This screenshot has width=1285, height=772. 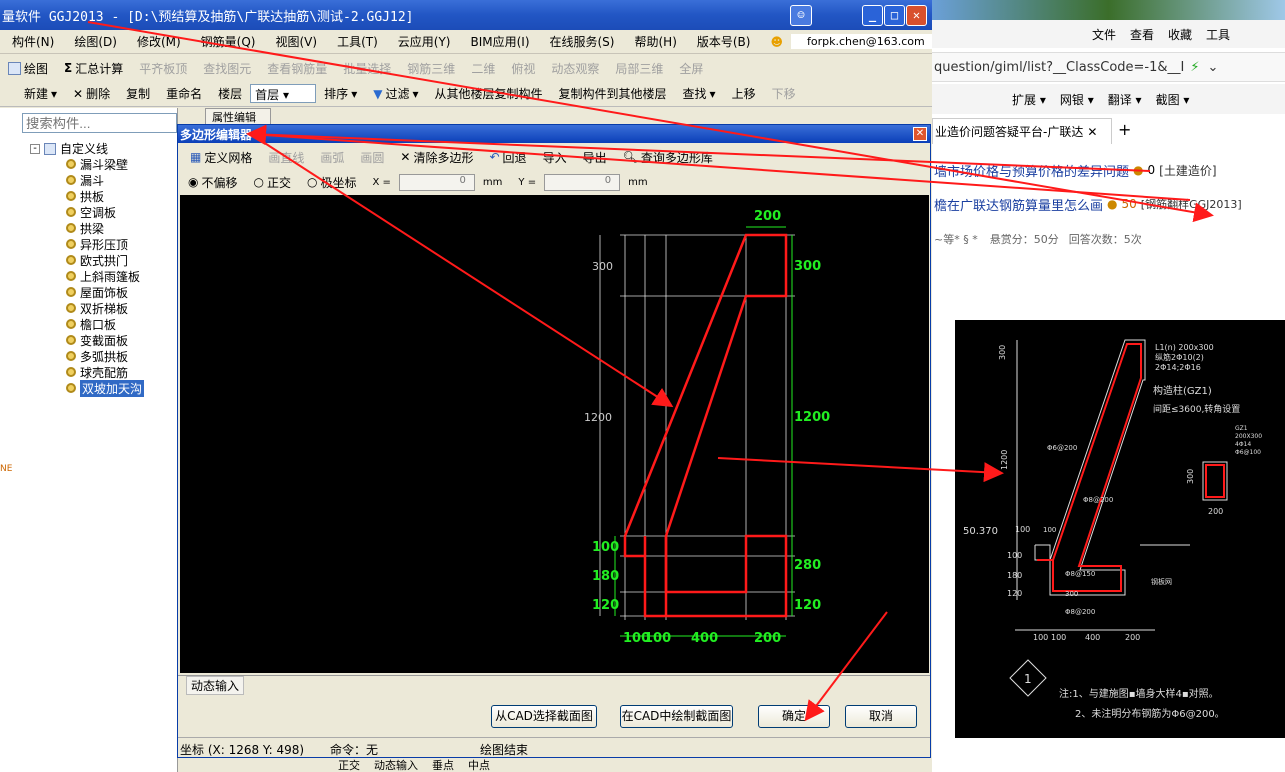 What do you see at coordinates (340, 93) in the screenshot?
I see `sort-button: 排序 ▾` at bounding box center [340, 93].